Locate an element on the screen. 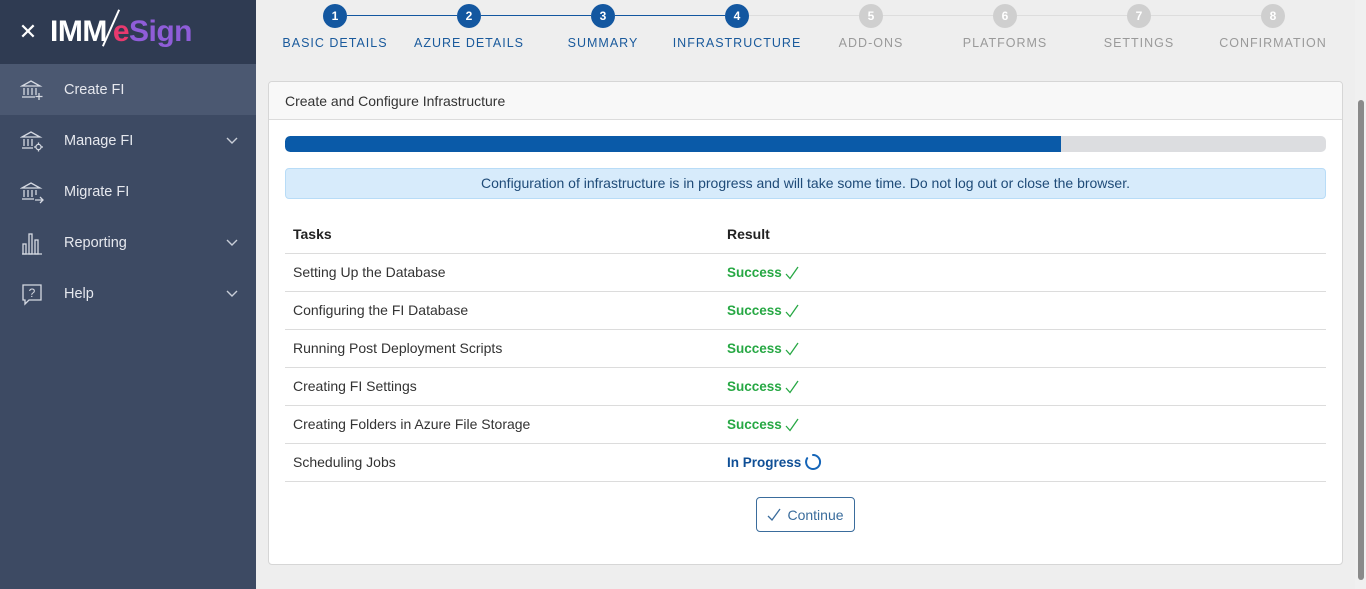 The height and width of the screenshot is (589, 1366). sidebar-item-manage-fi: Manage FI is located at coordinates (128, 140).